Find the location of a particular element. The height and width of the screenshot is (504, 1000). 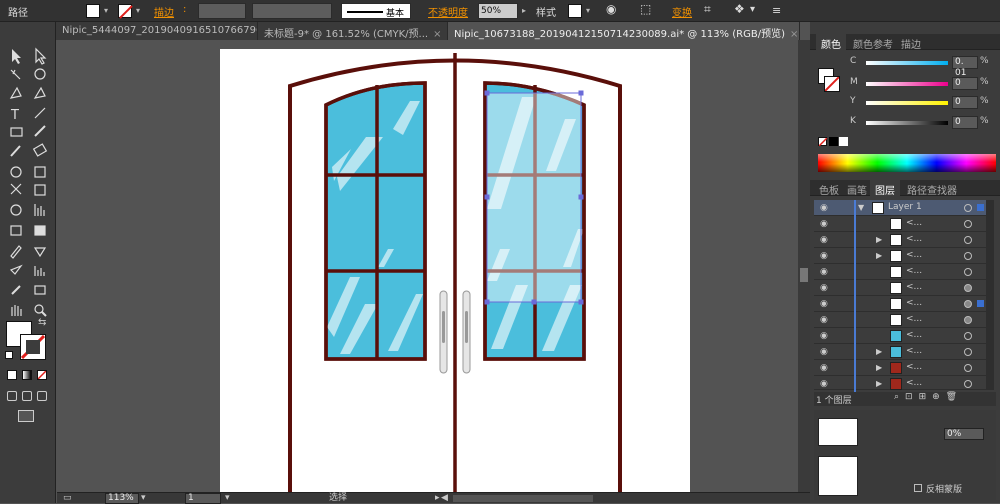

layer-name: Layer 1 is located at coordinates (905, 207).